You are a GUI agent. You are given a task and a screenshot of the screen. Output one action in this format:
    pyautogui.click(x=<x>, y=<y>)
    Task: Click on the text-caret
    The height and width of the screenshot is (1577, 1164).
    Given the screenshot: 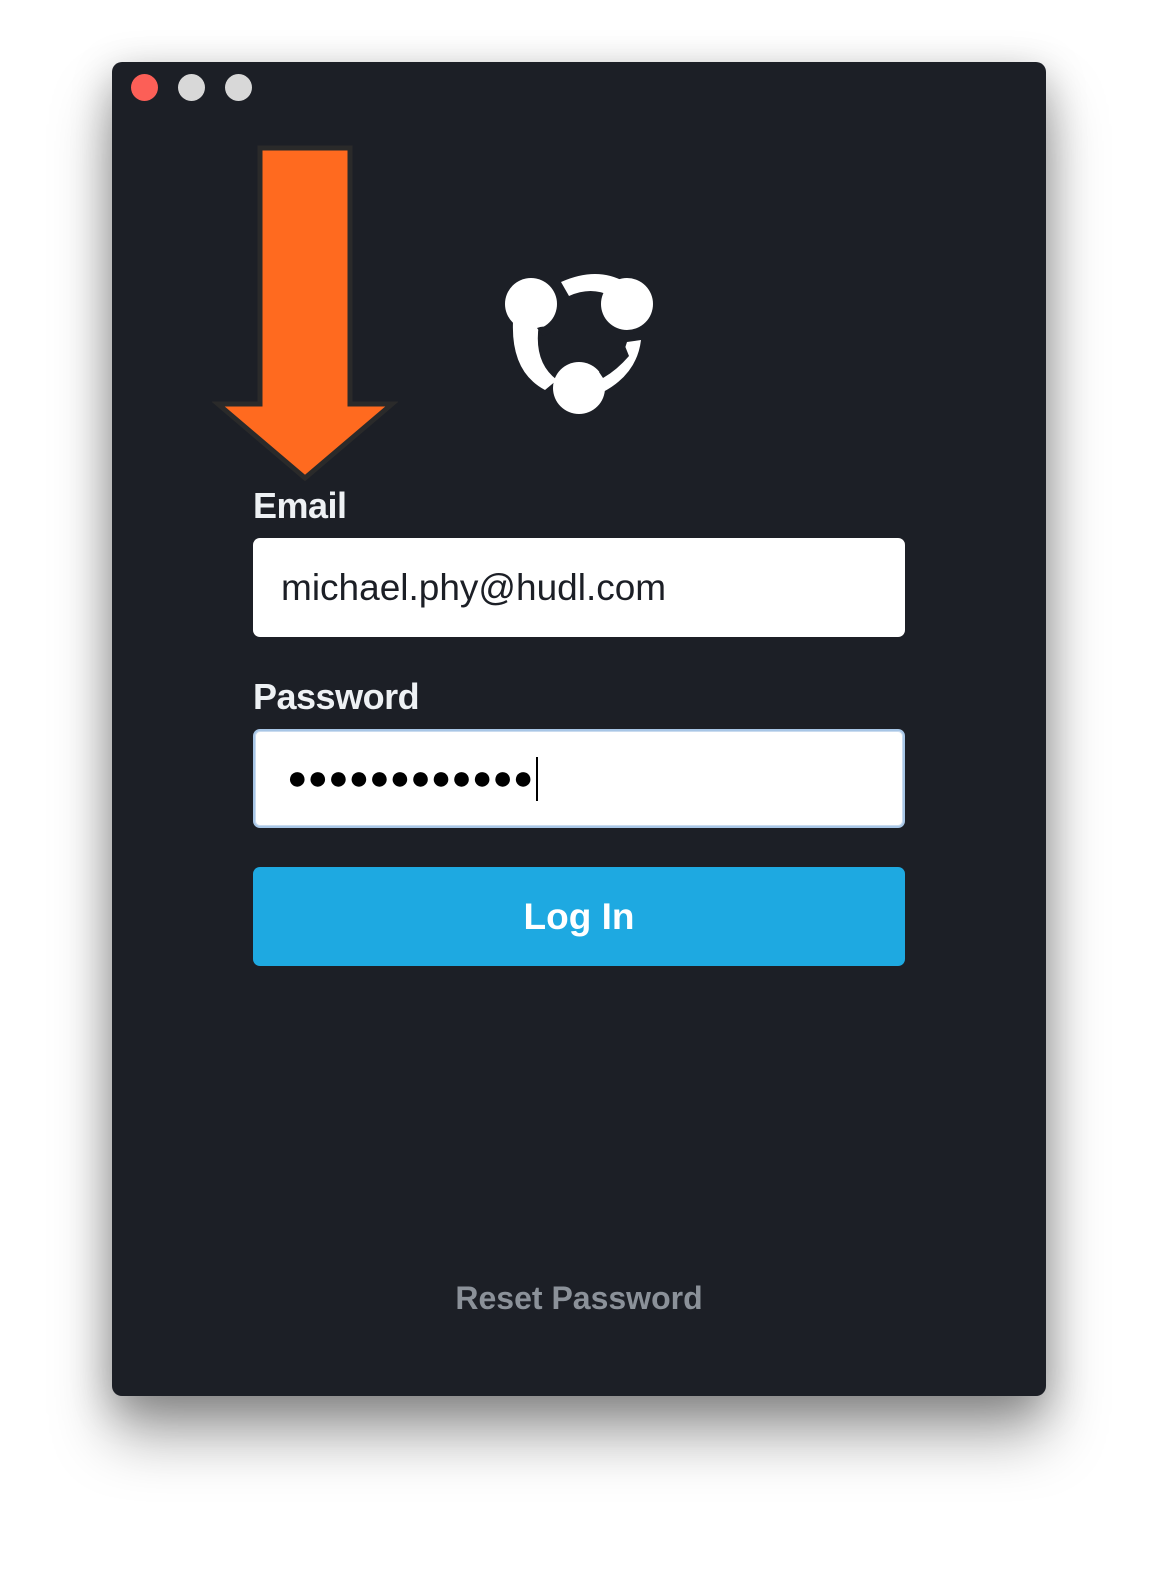 What is the action you would take?
    pyautogui.click(x=537, y=778)
    